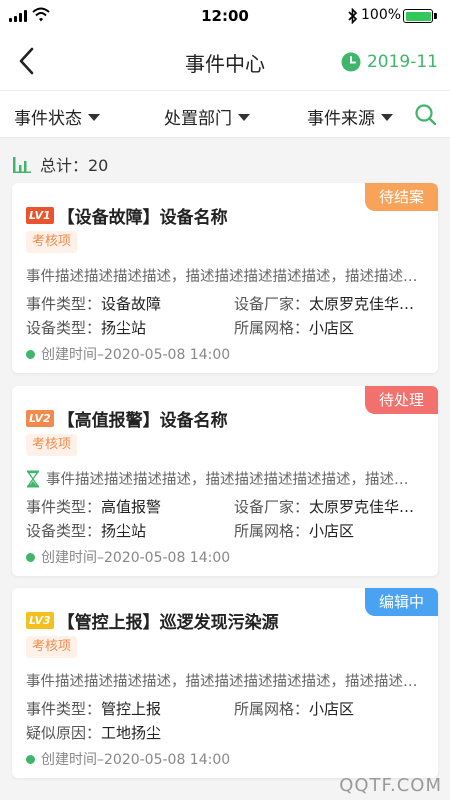 The width and height of the screenshot is (450, 800). I want to click on event-type-field: 事件类型：设备故障, so click(94, 304).